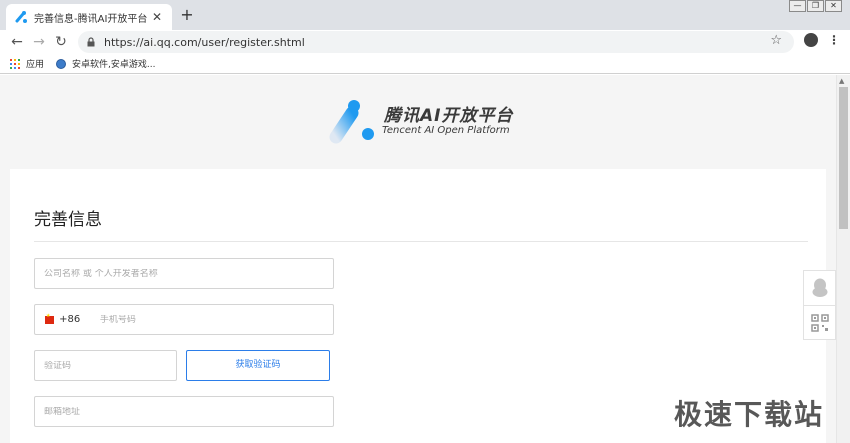 The height and width of the screenshot is (443, 850). I want to click on bookmark-apps: 应用, so click(27, 63).